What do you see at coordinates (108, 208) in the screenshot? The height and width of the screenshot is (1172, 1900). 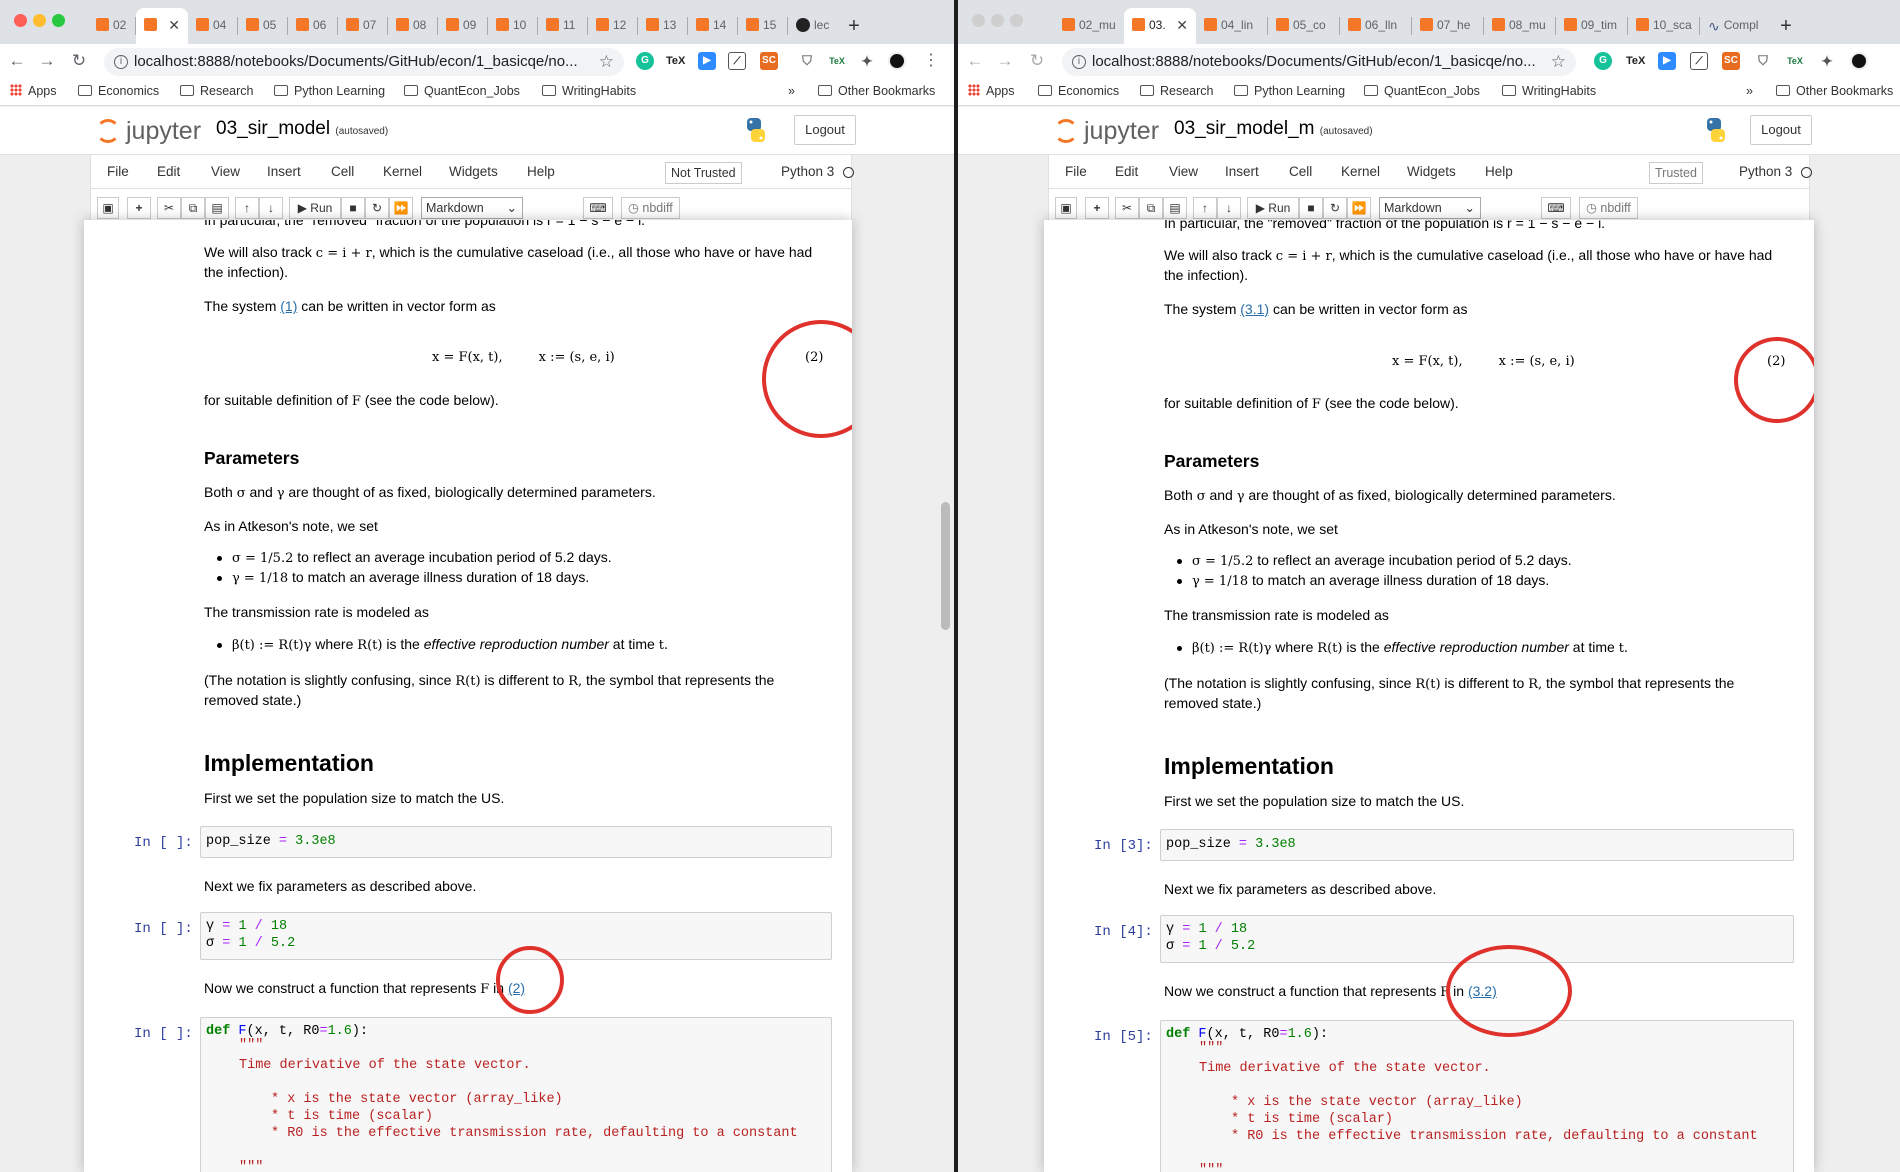 I see `save-icon: ▣` at bounding box center [108, 208].